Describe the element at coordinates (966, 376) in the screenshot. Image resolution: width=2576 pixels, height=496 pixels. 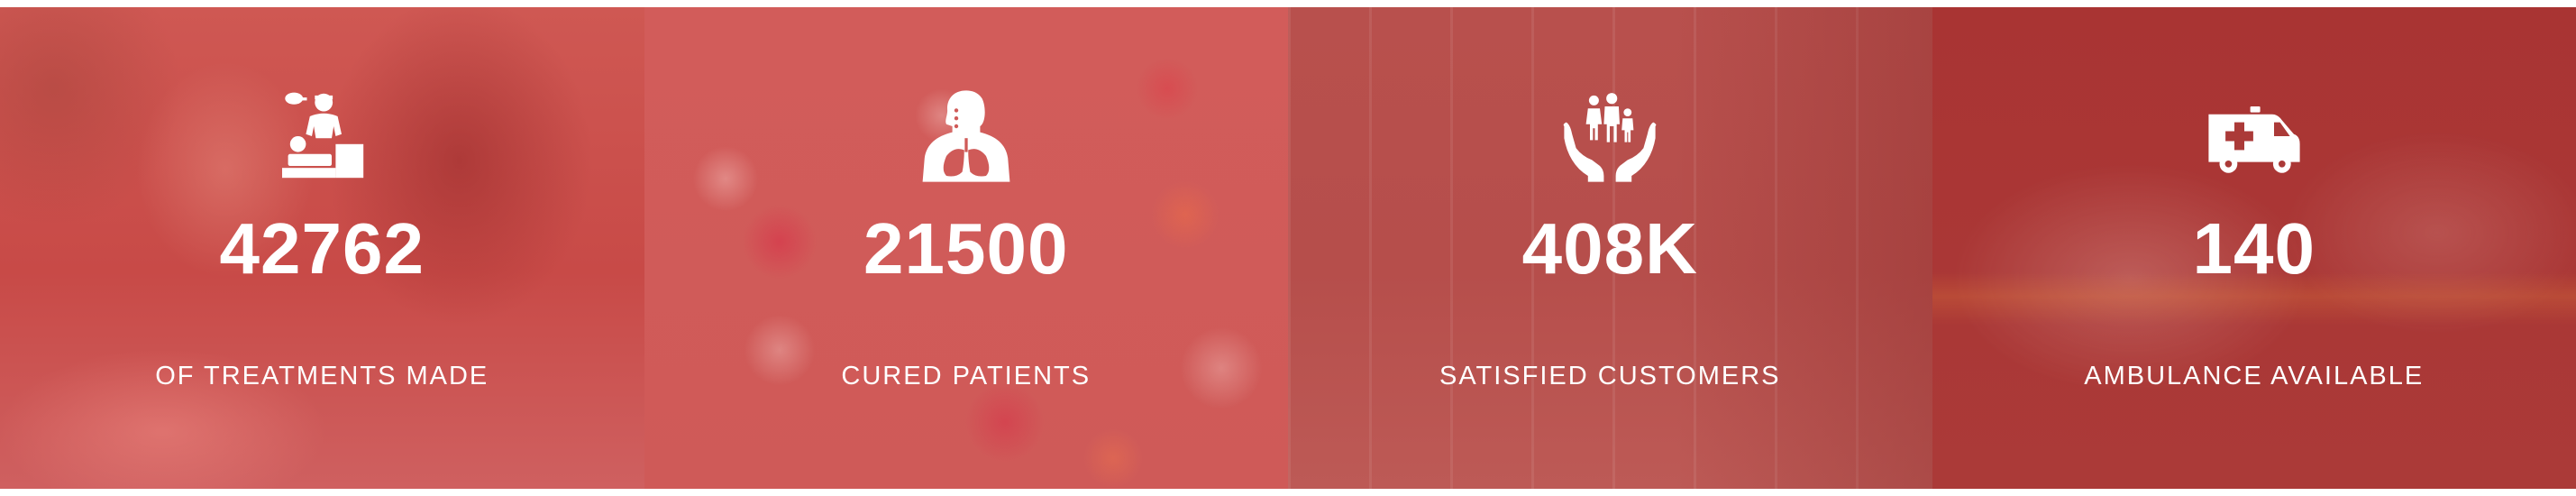
I see `stat-label: CURED PATIENTS` at that location.